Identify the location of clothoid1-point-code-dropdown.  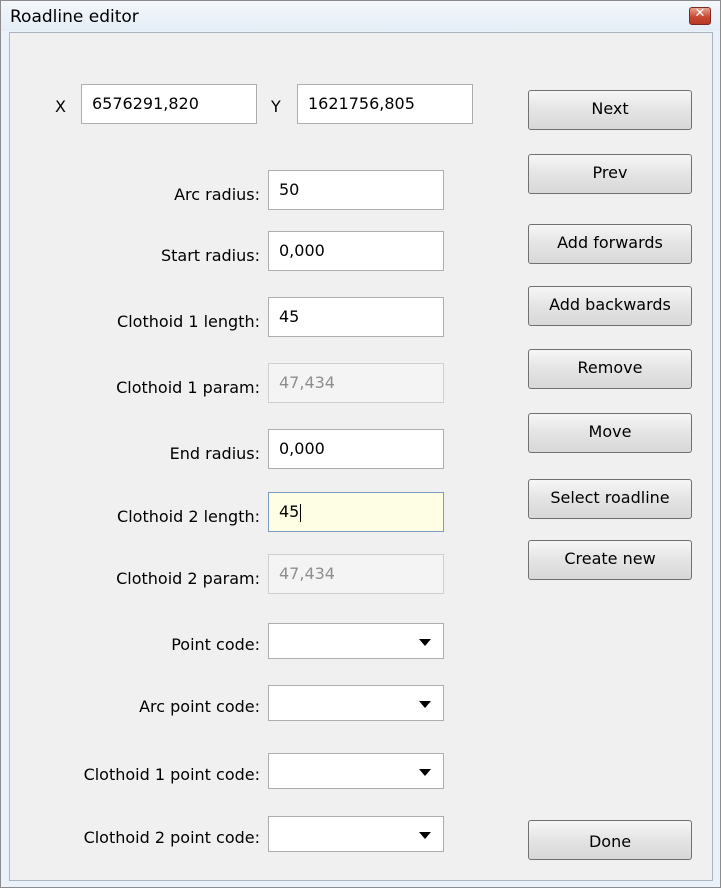
(356, 771).